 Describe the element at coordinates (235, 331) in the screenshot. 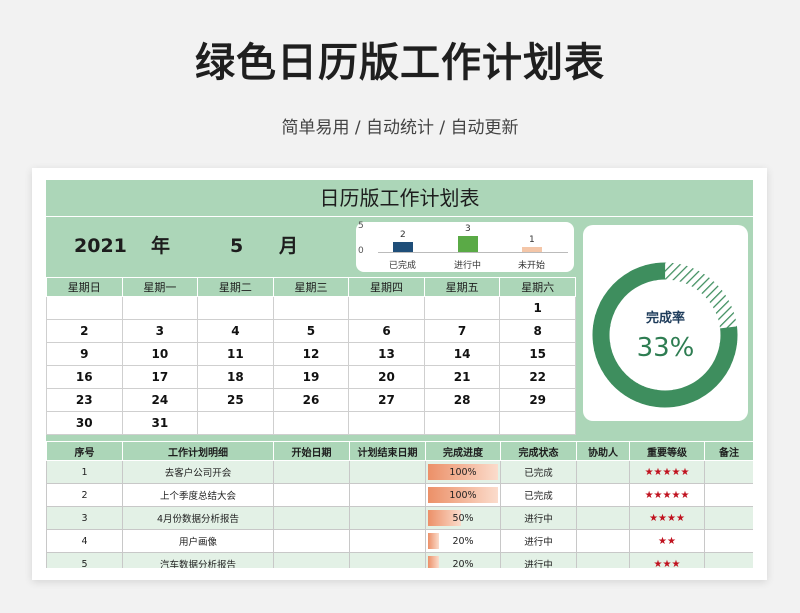

I see `calendar-day-cell: 4` at that location.